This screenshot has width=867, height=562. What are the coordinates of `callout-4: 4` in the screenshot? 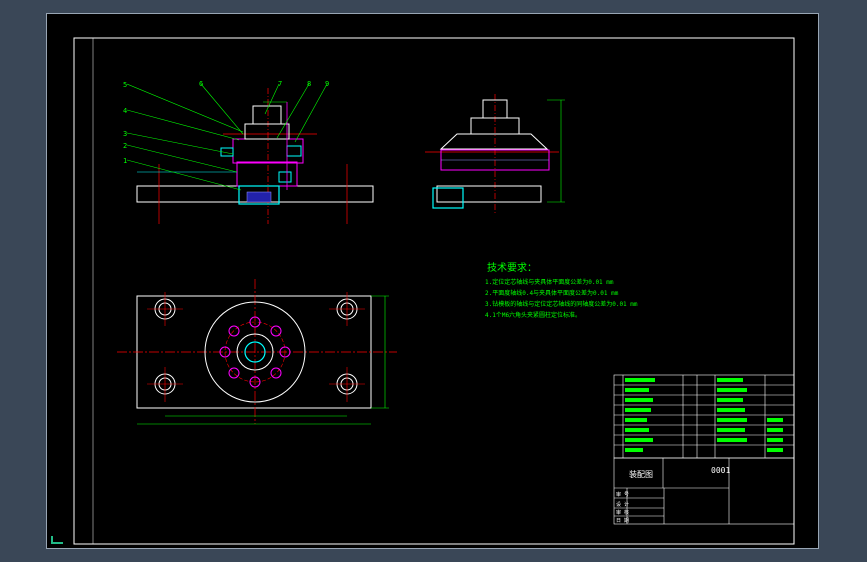 It's located at (125, 111).